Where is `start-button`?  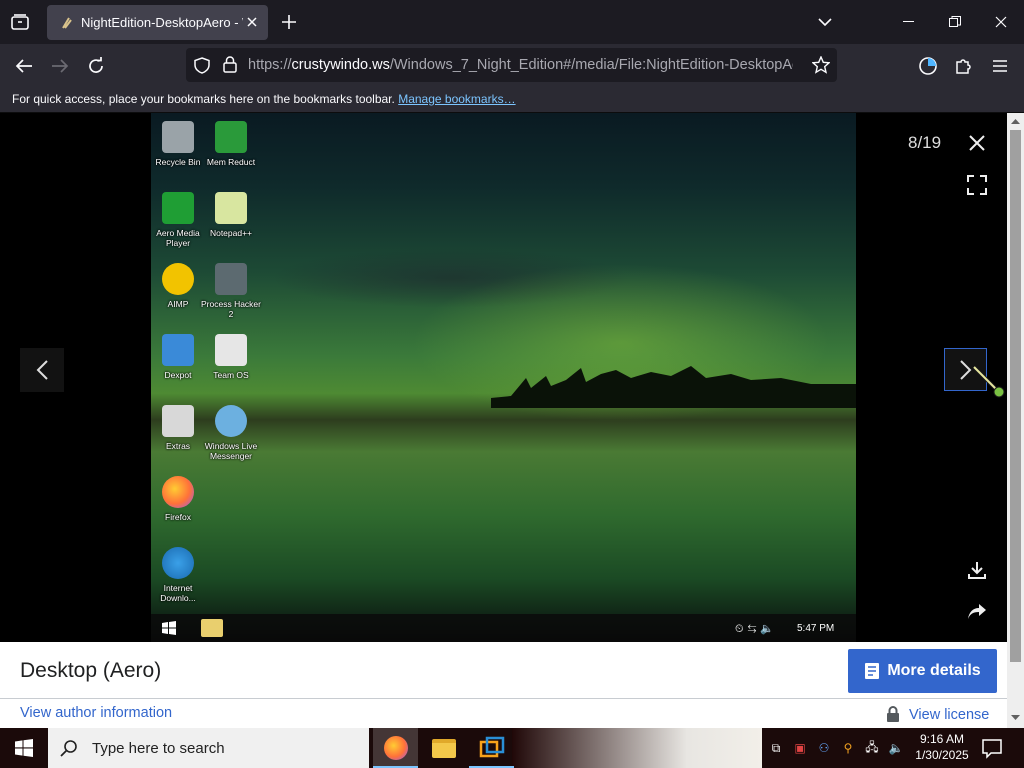 start-button is located at coordinates (24, 748).